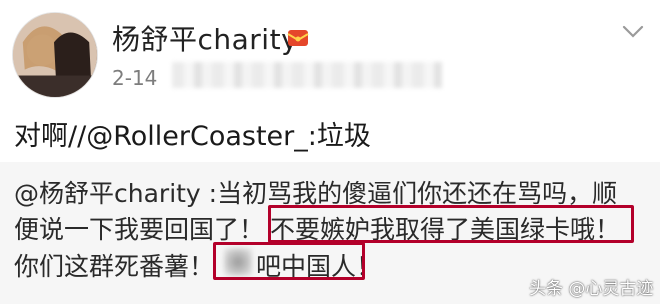 This screenshot has width=660, height=304. What do you see at coordinates (307, 75) in the screenshot?
I see `blurred-source-info` at bounding box center [307, 75].